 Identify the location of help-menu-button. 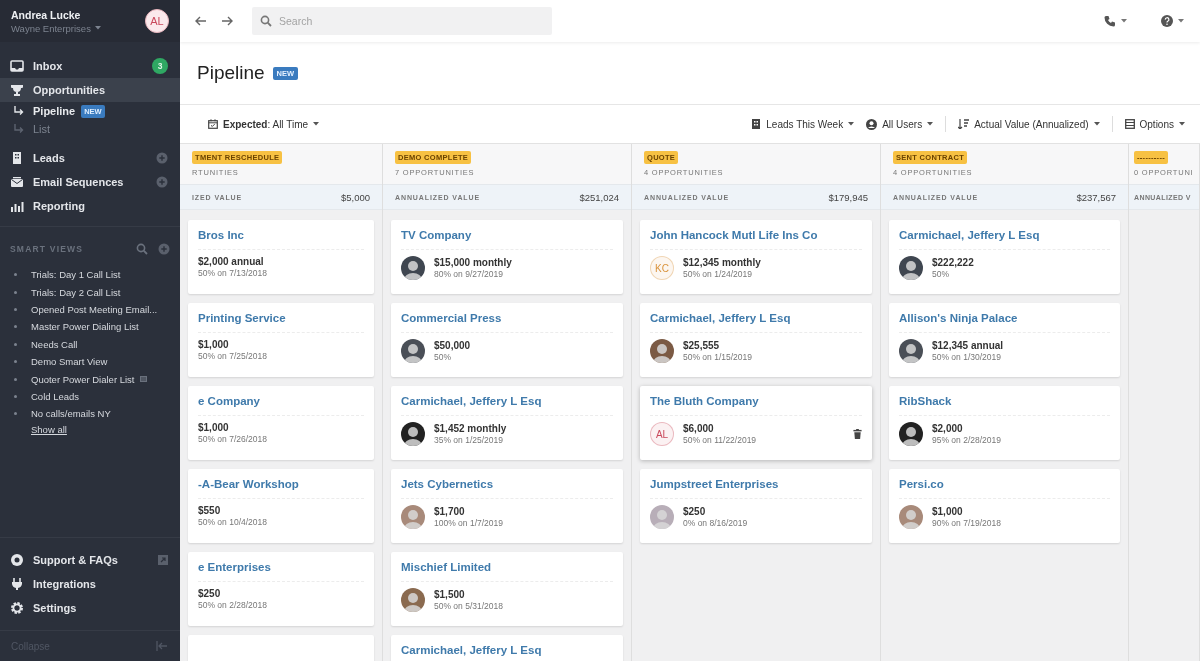
(1172, 21).